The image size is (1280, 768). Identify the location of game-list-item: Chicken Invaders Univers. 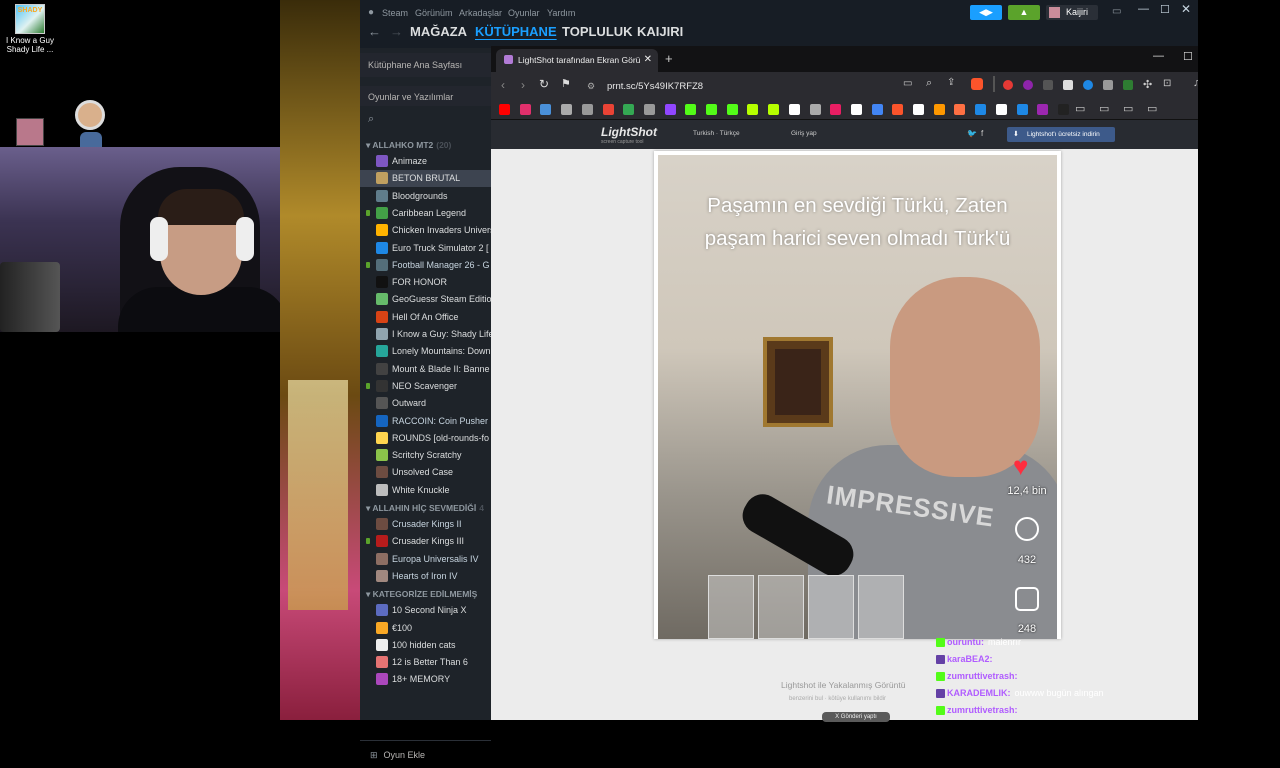
(425, 230).